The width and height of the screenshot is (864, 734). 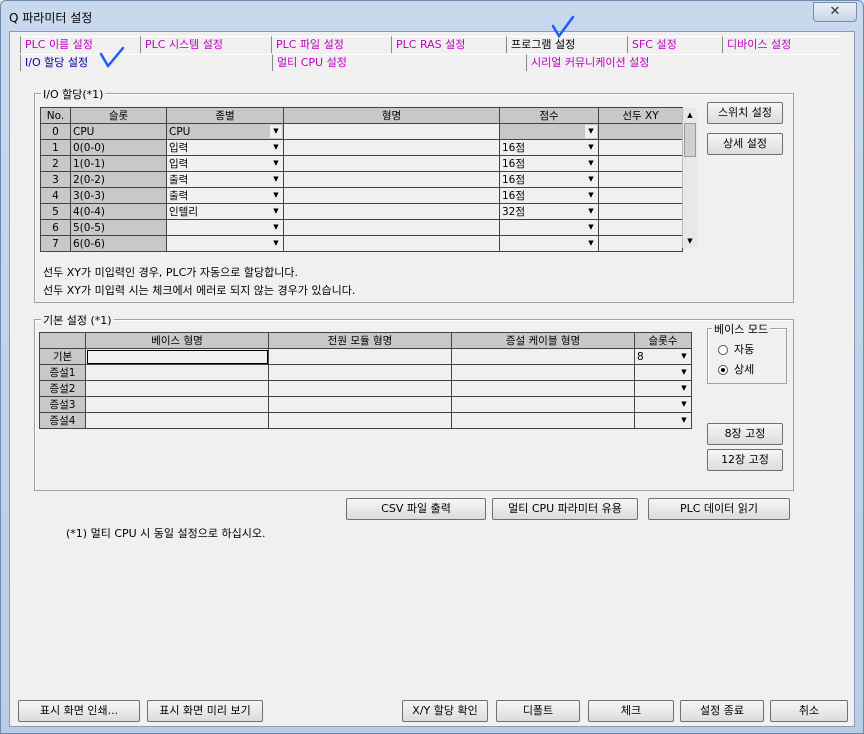 What do you see at coordinates (745, 113) in the screenshot?
I see `switch-settings-button: 스위치 설정` at bounding box center [745, 113].